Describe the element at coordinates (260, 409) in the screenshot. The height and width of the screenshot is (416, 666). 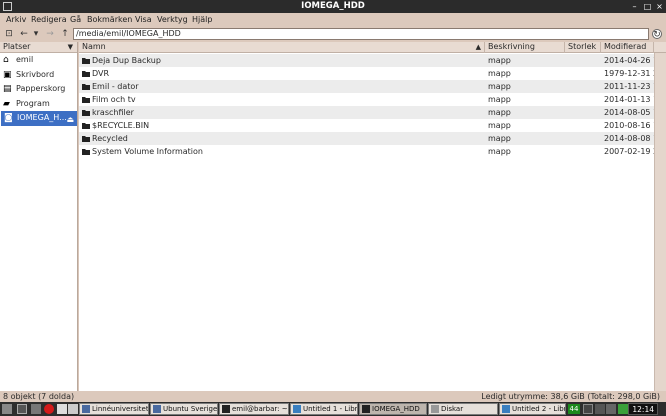
I see `task-label: emil@barbar: ~` at that location.